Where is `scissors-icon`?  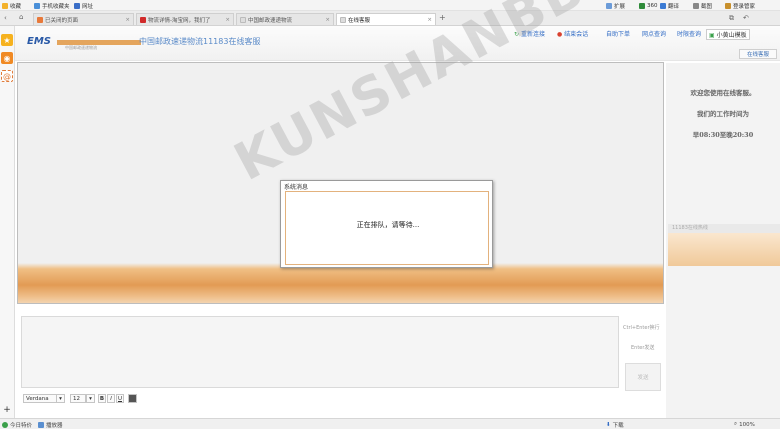 scissors-icon is located at coordinates (696, 5).